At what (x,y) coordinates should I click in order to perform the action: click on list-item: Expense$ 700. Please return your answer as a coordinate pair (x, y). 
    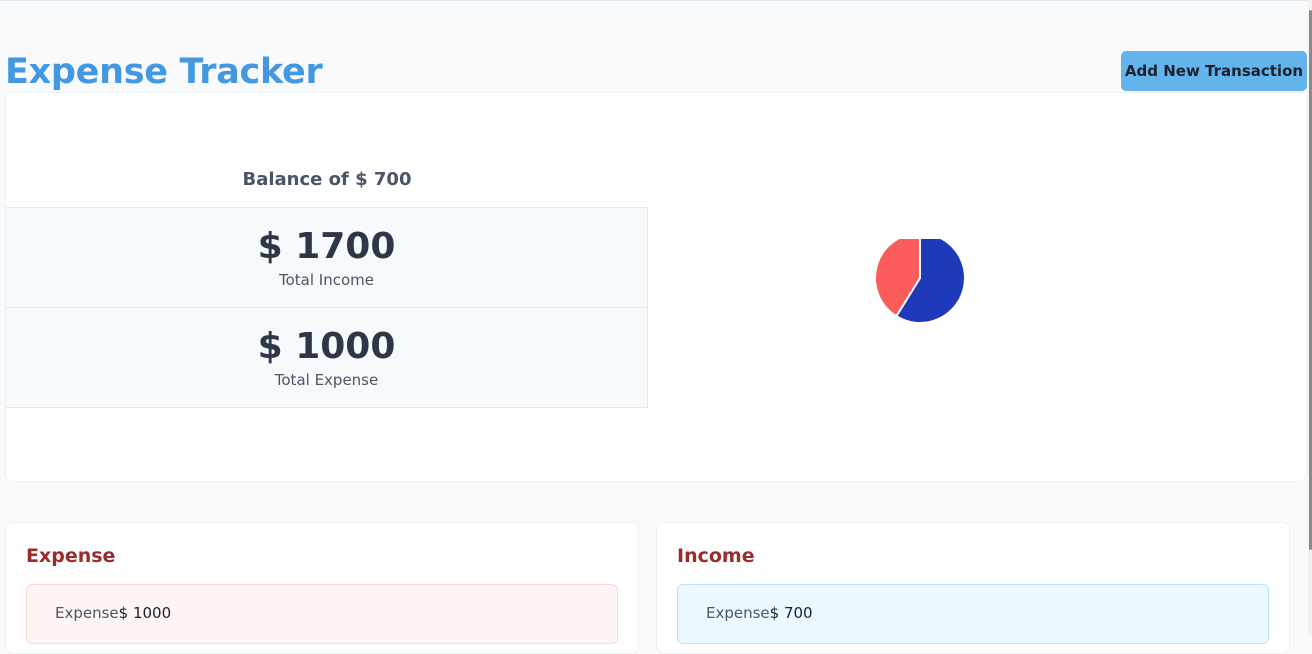
    Looking at the image, I should click on (973, 614).